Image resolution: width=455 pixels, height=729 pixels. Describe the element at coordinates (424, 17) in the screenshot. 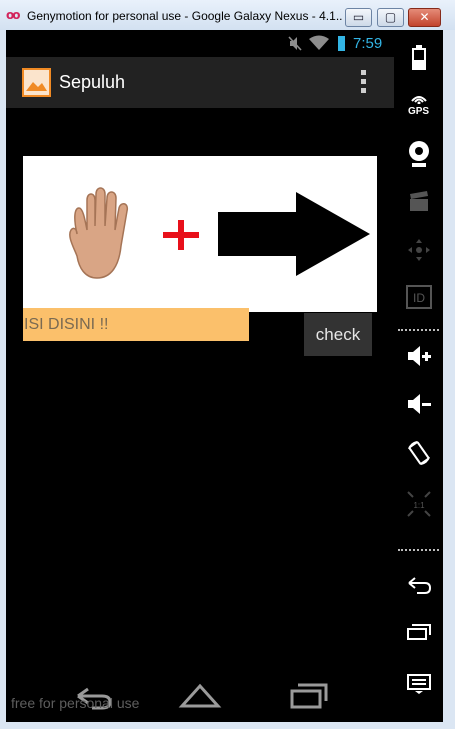

I see `close-button: ✕` at that location.